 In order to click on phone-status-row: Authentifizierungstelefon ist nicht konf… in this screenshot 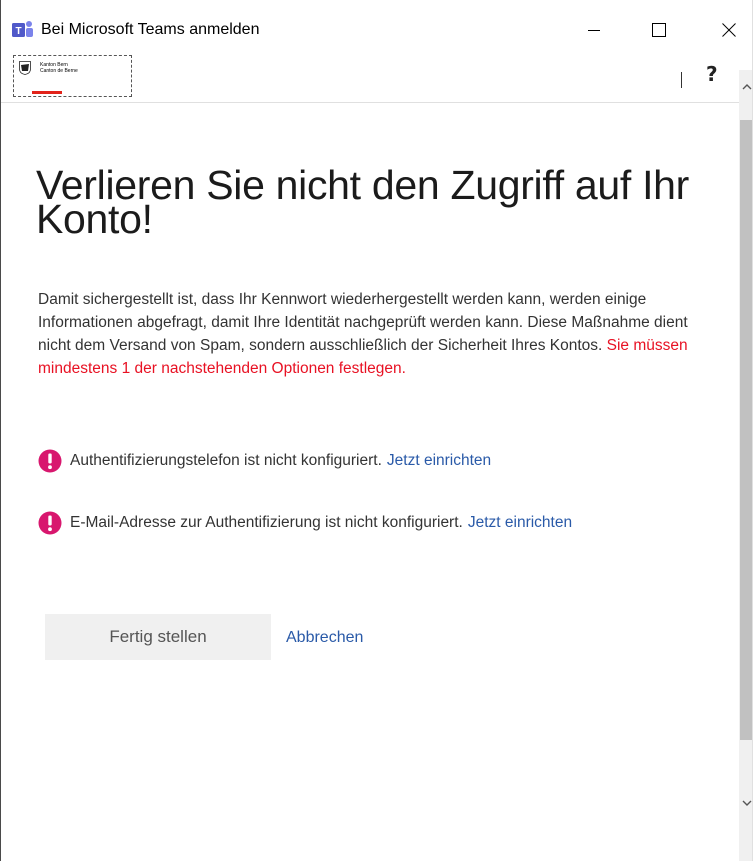, I will do `click(264, 461)`.